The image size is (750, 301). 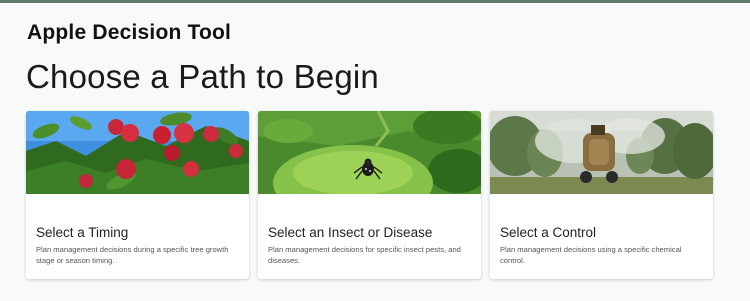 What do you see at coordinates (548, 232) in the screenshot?
I see `card-title: Select a Control` at bounding box center [548, 232].